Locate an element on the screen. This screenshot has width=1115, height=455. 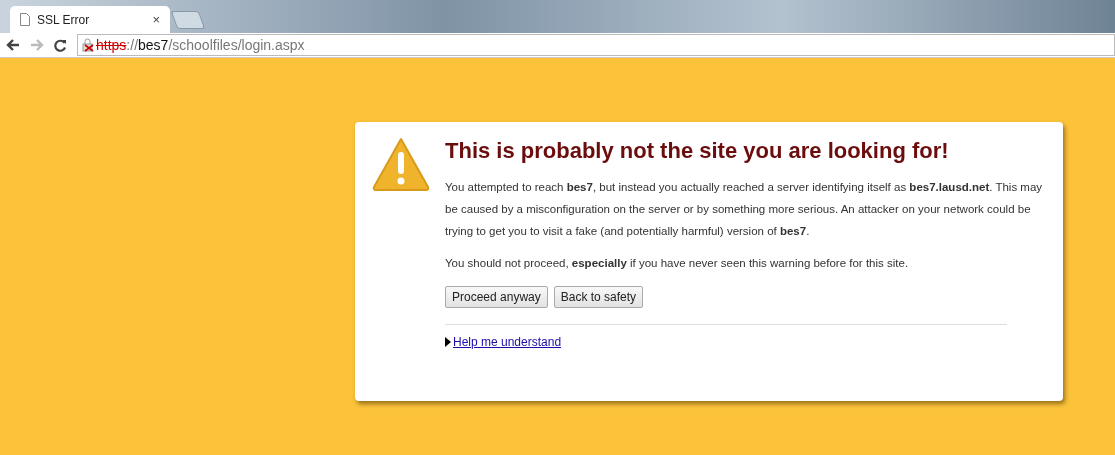
url-text: https://bes7/schoolfiles/login.aspx is located at coordinates (200, 45).